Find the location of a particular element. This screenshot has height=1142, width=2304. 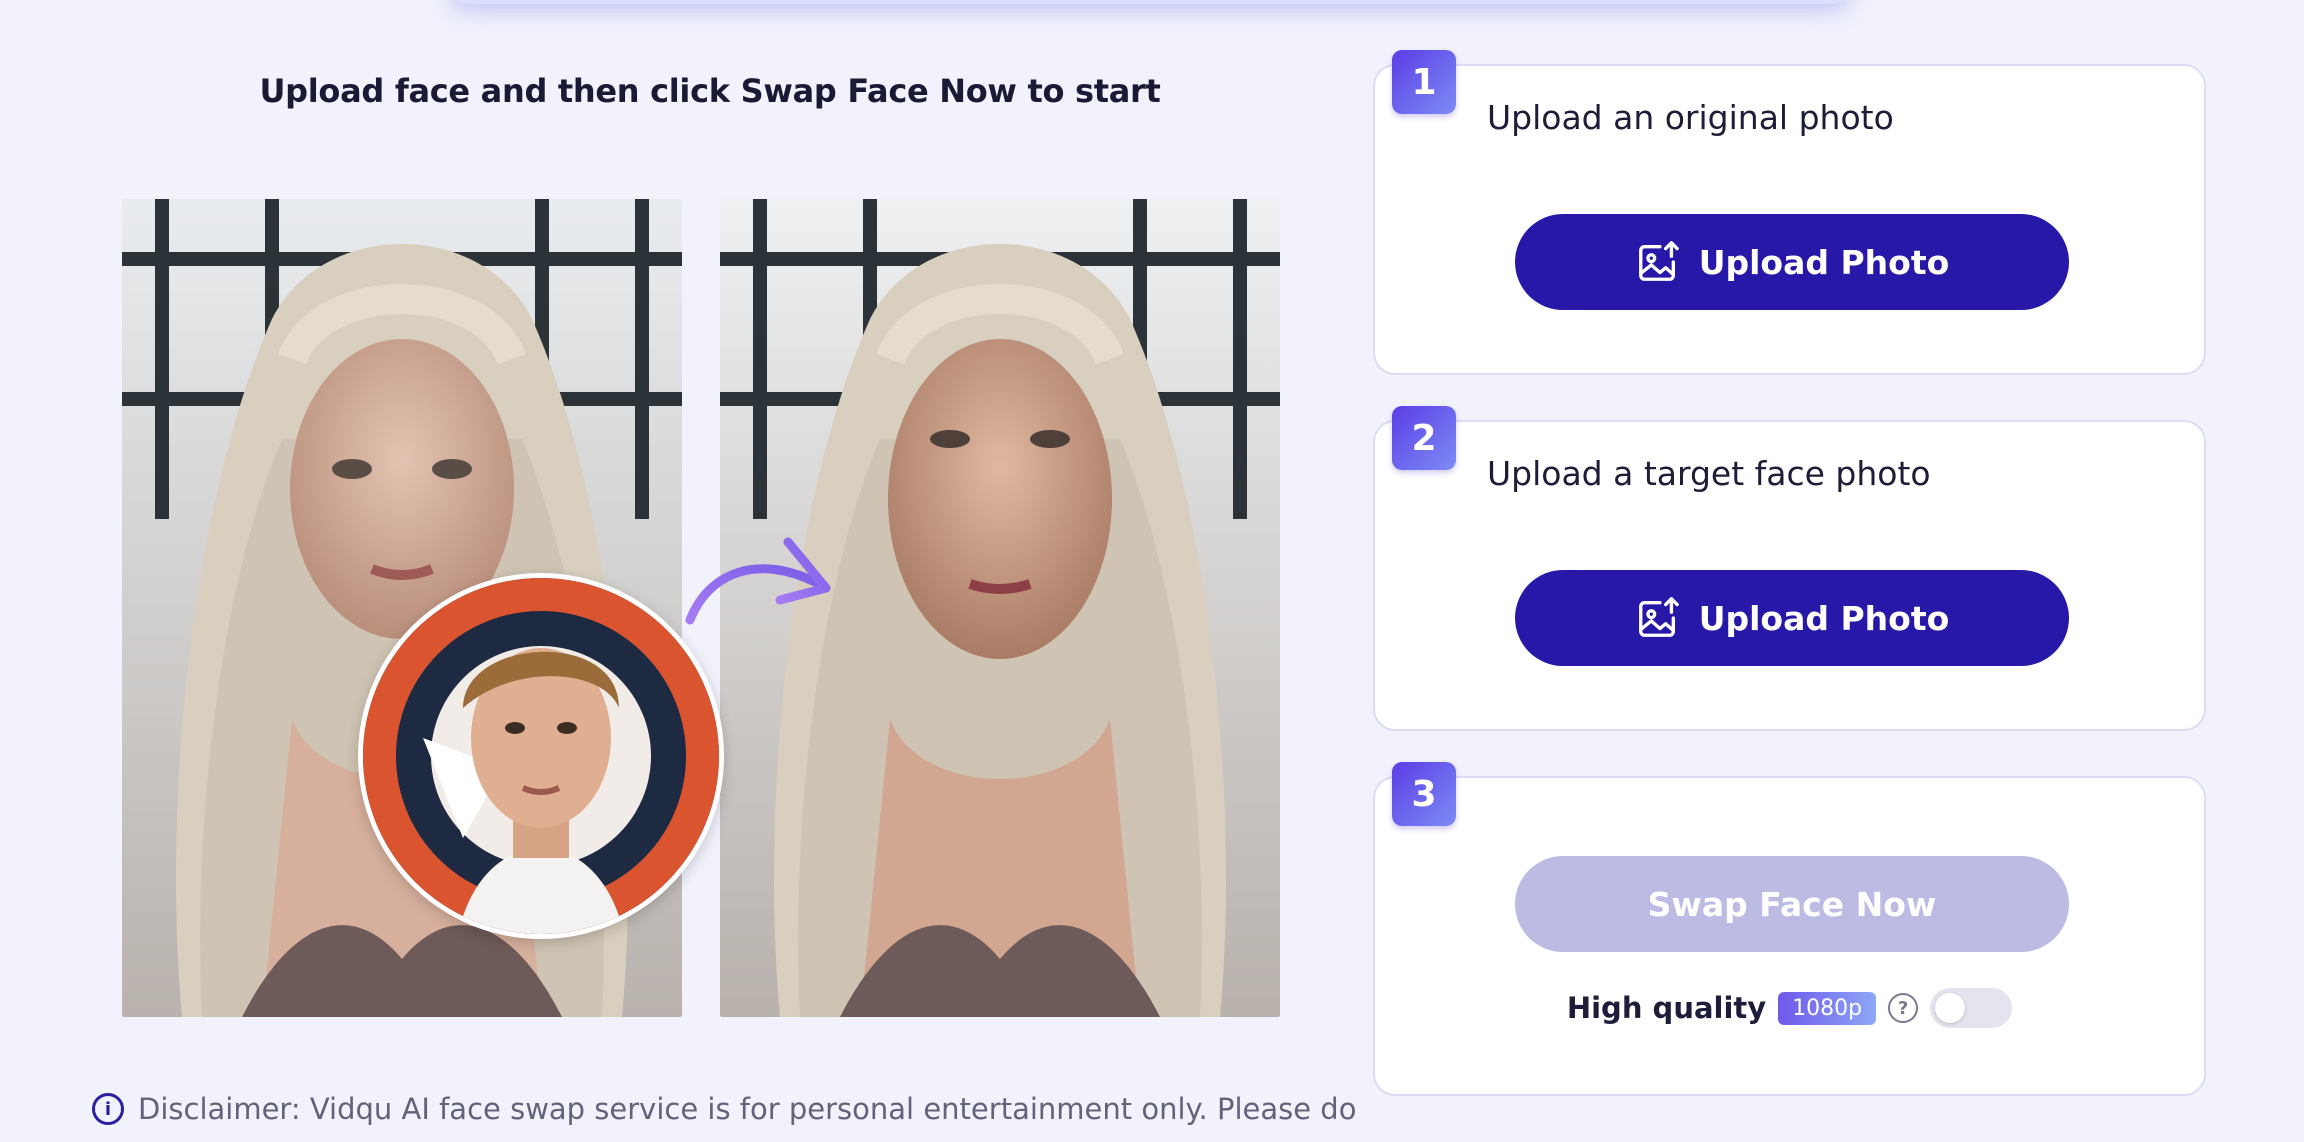

upload-original-photo-button: Upload Photo is located at coordinates (1792, 262).